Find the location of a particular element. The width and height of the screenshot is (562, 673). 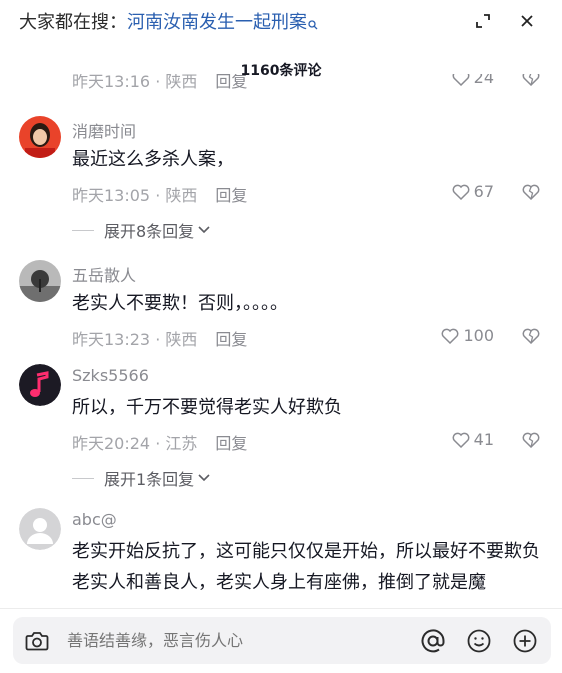

close-icon is located at coordinates (527, 21).